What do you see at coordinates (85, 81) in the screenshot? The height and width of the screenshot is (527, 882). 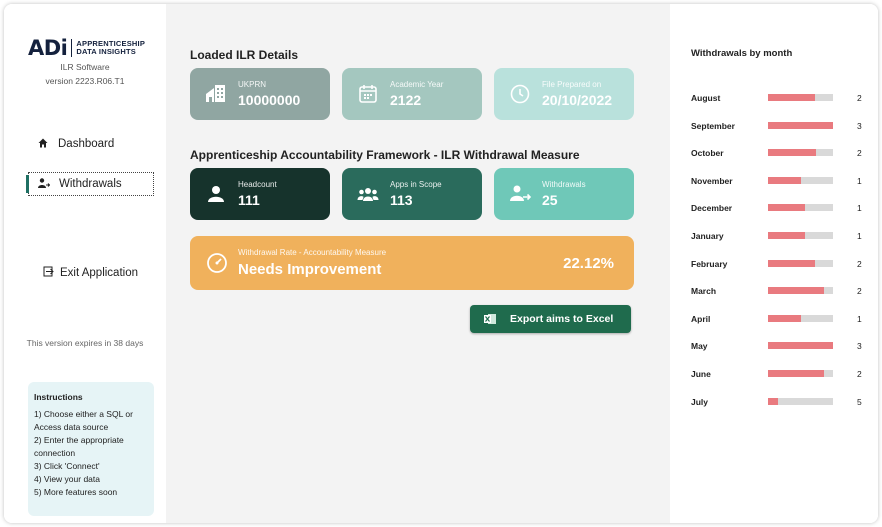 I see `software-version: version 2223.R06.T1` at bounding box center [85, 81].